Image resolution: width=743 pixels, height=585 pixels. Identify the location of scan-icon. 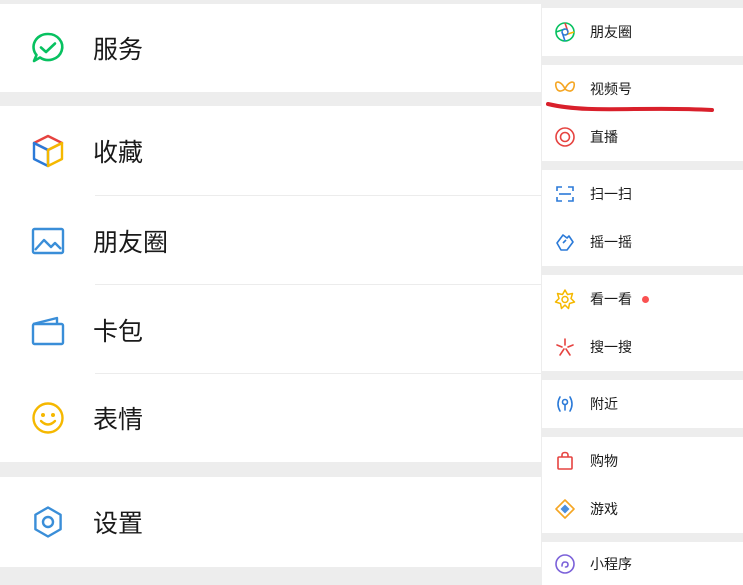
(565, 194).